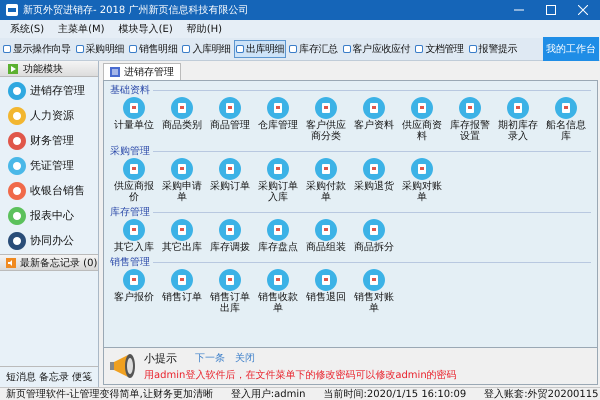 The height and width of the screenshot is (400, 600). I want to click on module-shortcut: 商品拆分, so click(374, 236).